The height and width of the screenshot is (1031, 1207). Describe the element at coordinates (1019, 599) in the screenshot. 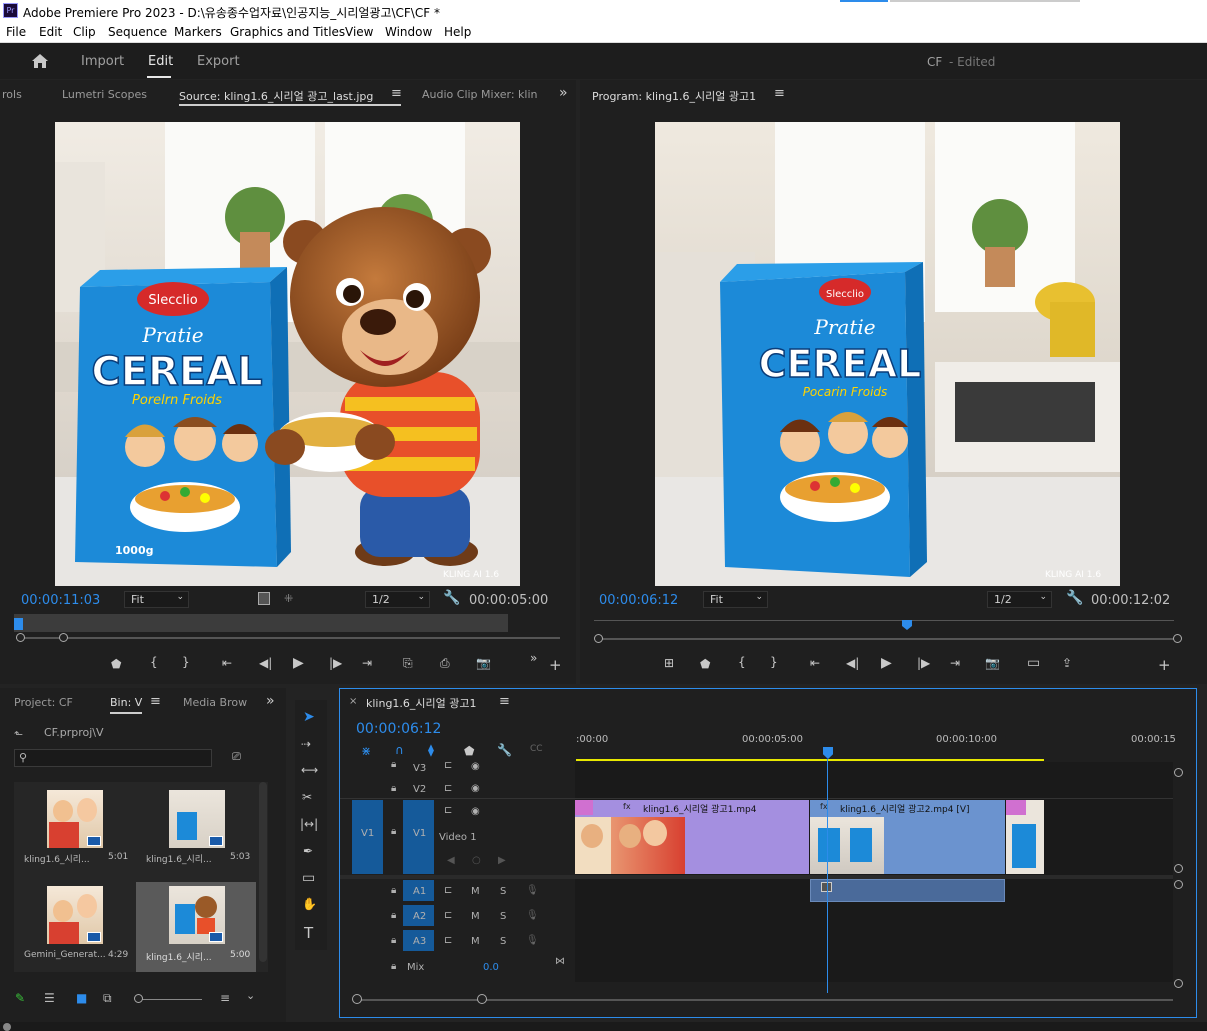

I see `program-resolution-dropdown: 1/2 ⌄` at that location.